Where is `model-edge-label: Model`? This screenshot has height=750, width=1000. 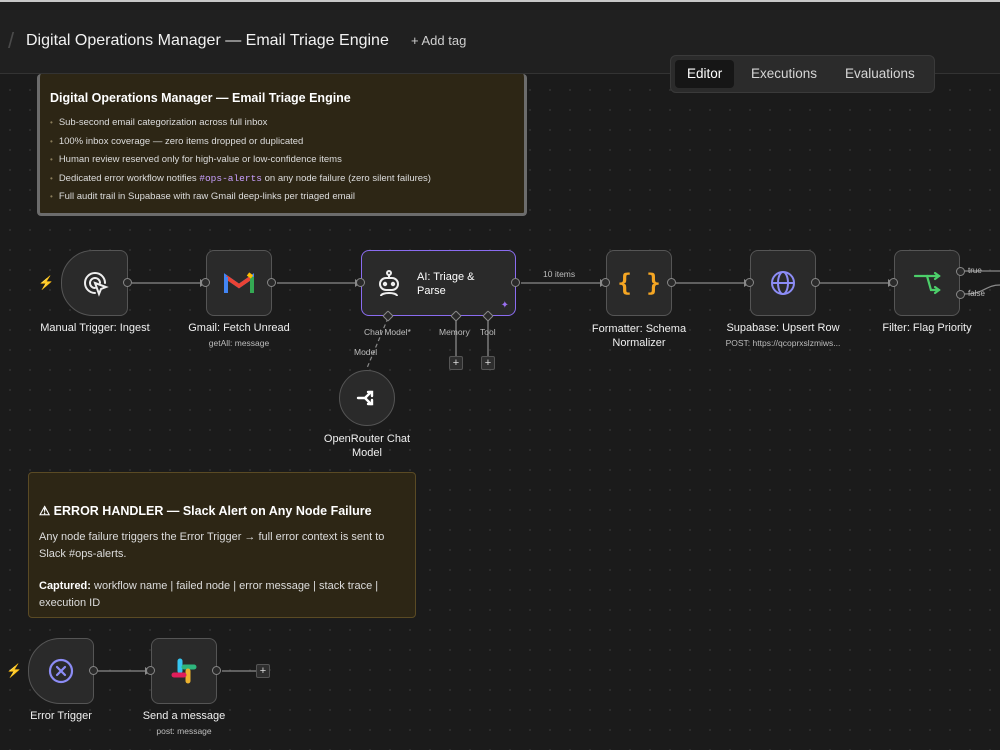
model-edge-label: Model is located at coordinates (366, 352).